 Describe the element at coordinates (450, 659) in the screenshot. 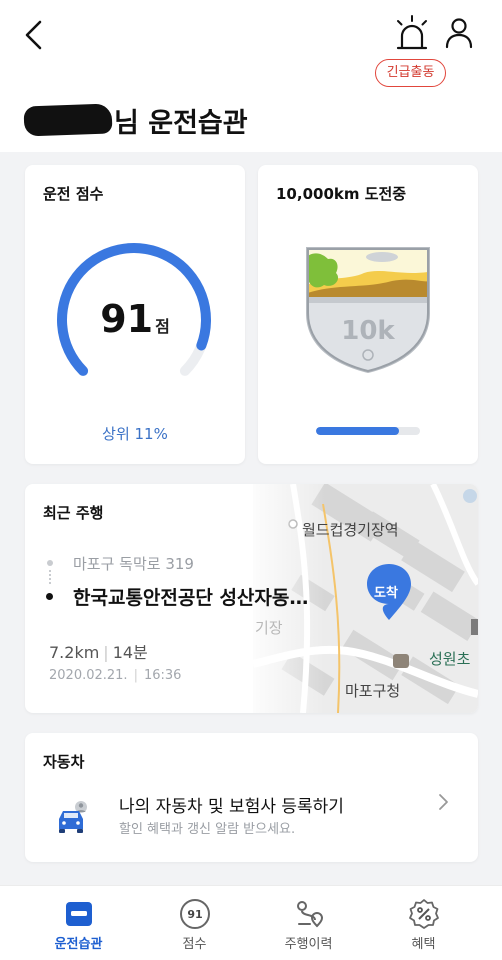

I see `map-label-school: 성원초` at that location.